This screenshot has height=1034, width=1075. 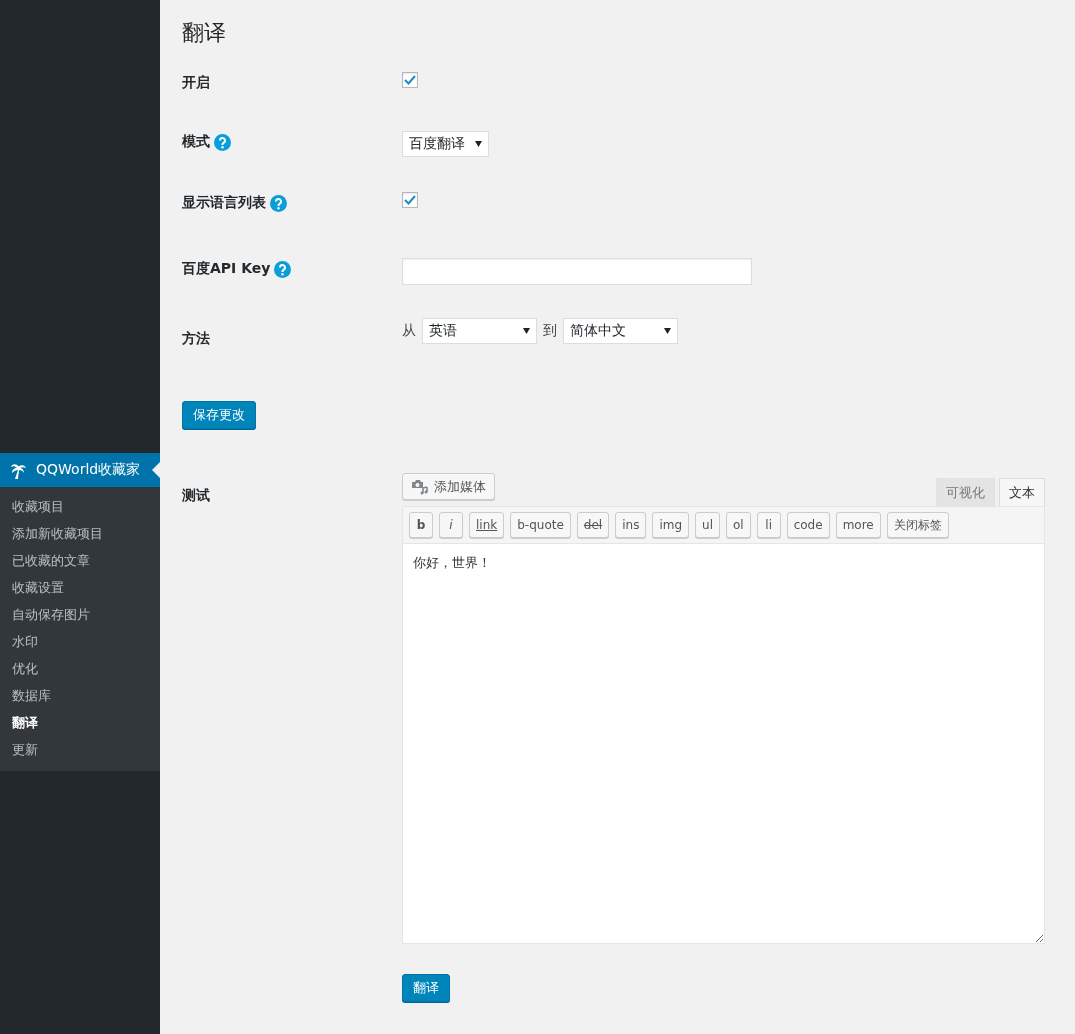 What do you see at coordinates (808, 525) in the screenshot?
I see `quicktag-button: code` at bounding box center [808, 525].